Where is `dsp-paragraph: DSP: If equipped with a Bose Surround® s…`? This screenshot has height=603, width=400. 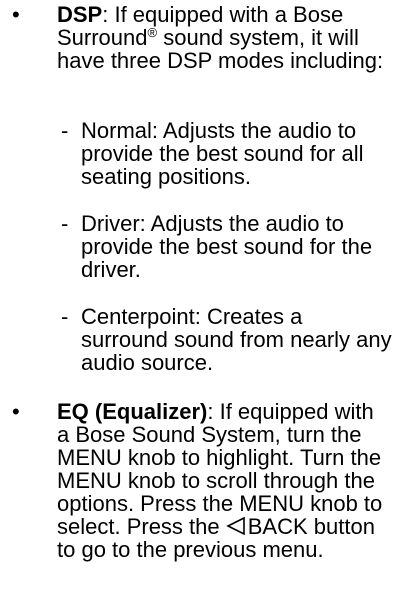 dsp-paragraph: DSP: If equipped with a Bose Surround® s… is located at coordinates (224, 37).